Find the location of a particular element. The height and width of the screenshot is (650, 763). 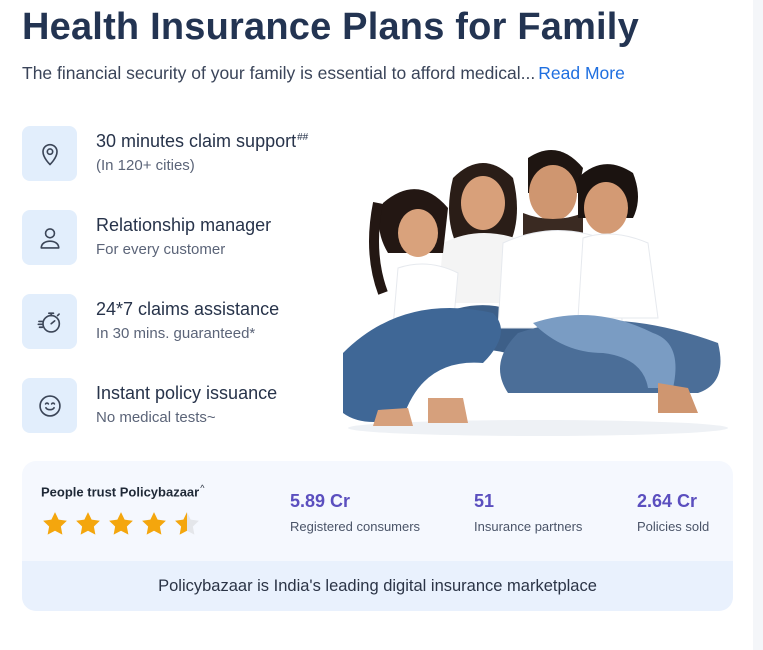

stat-value: 2.64 Cr is located at coordinates (667, 501).